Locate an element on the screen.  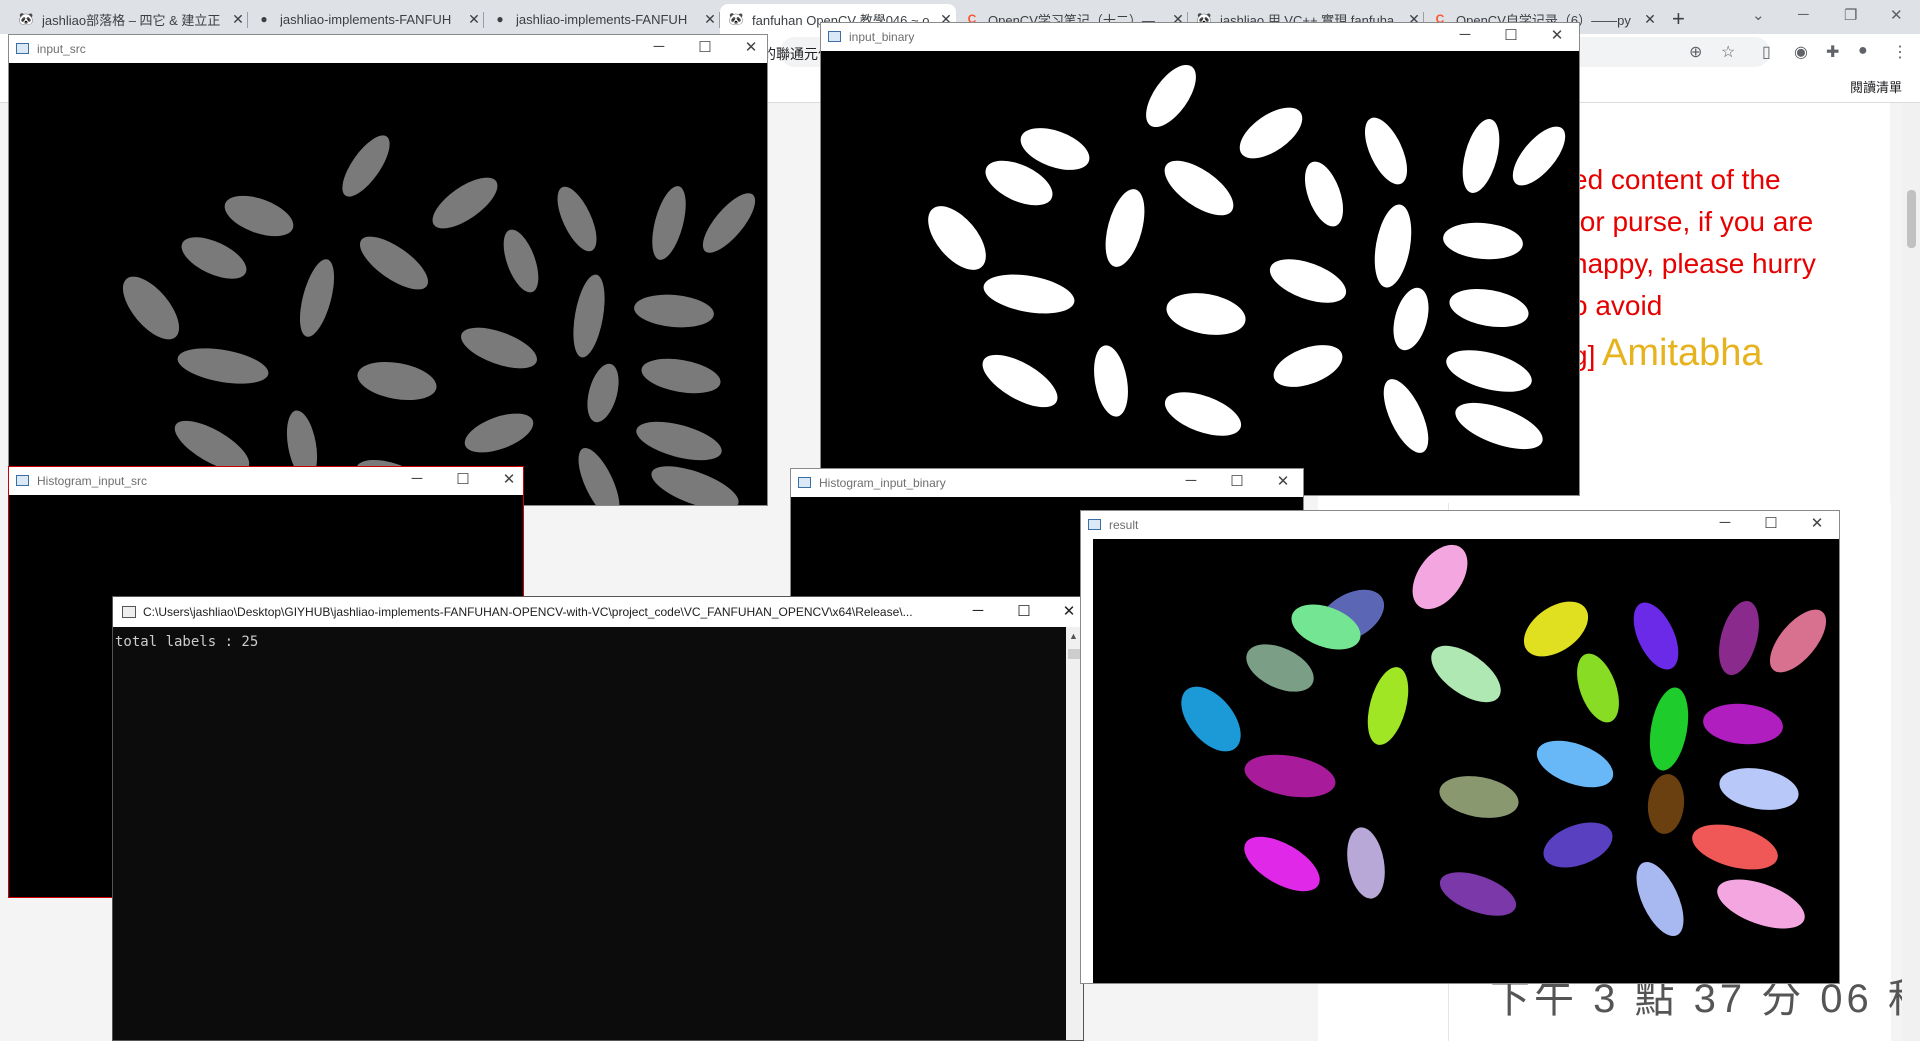
page-scrollbar-thumb is located at coordinates (1911, 219).